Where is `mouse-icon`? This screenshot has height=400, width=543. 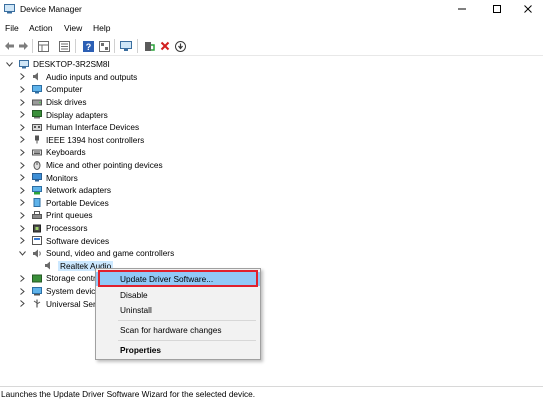 mouse-icon is located at coordinates (37, 165).